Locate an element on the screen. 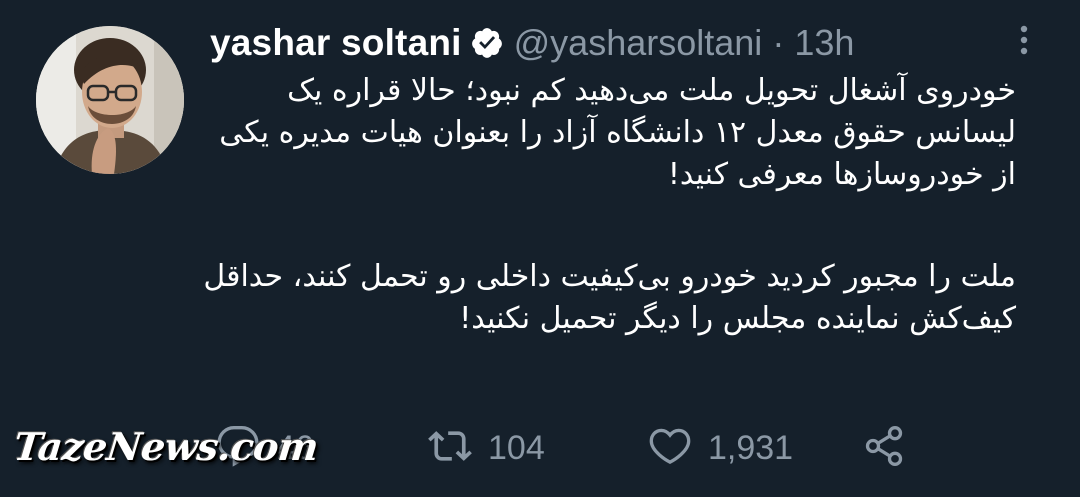 This screenshot has height=497, width=1080. like-button: 1,931 is located at coordinates (720, 448).